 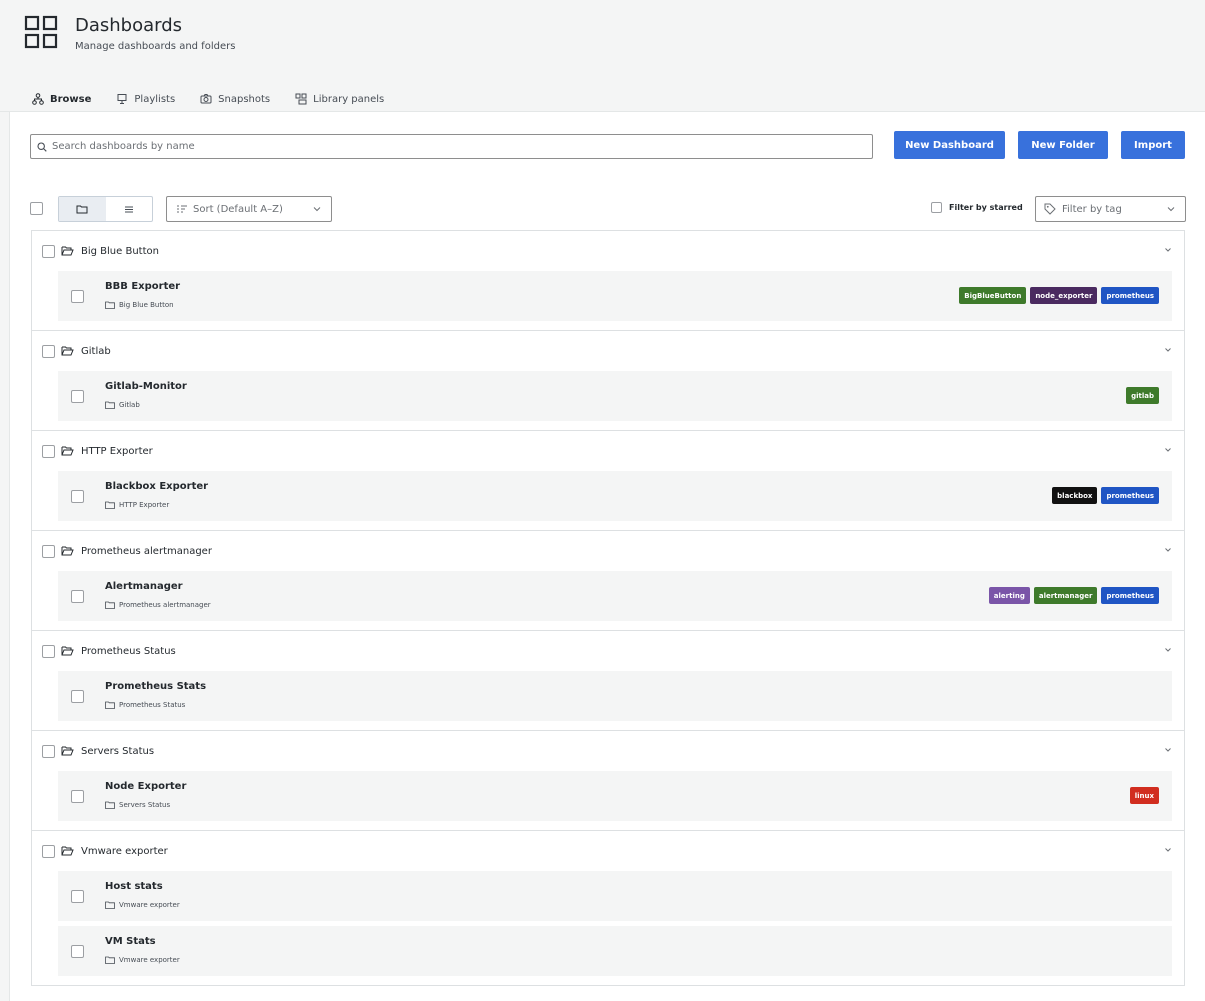 What do you see at coordinates (155, 99) in the screenshot?
I see `tab-playlists-label: Playlists` at bounding box center [155, 99].